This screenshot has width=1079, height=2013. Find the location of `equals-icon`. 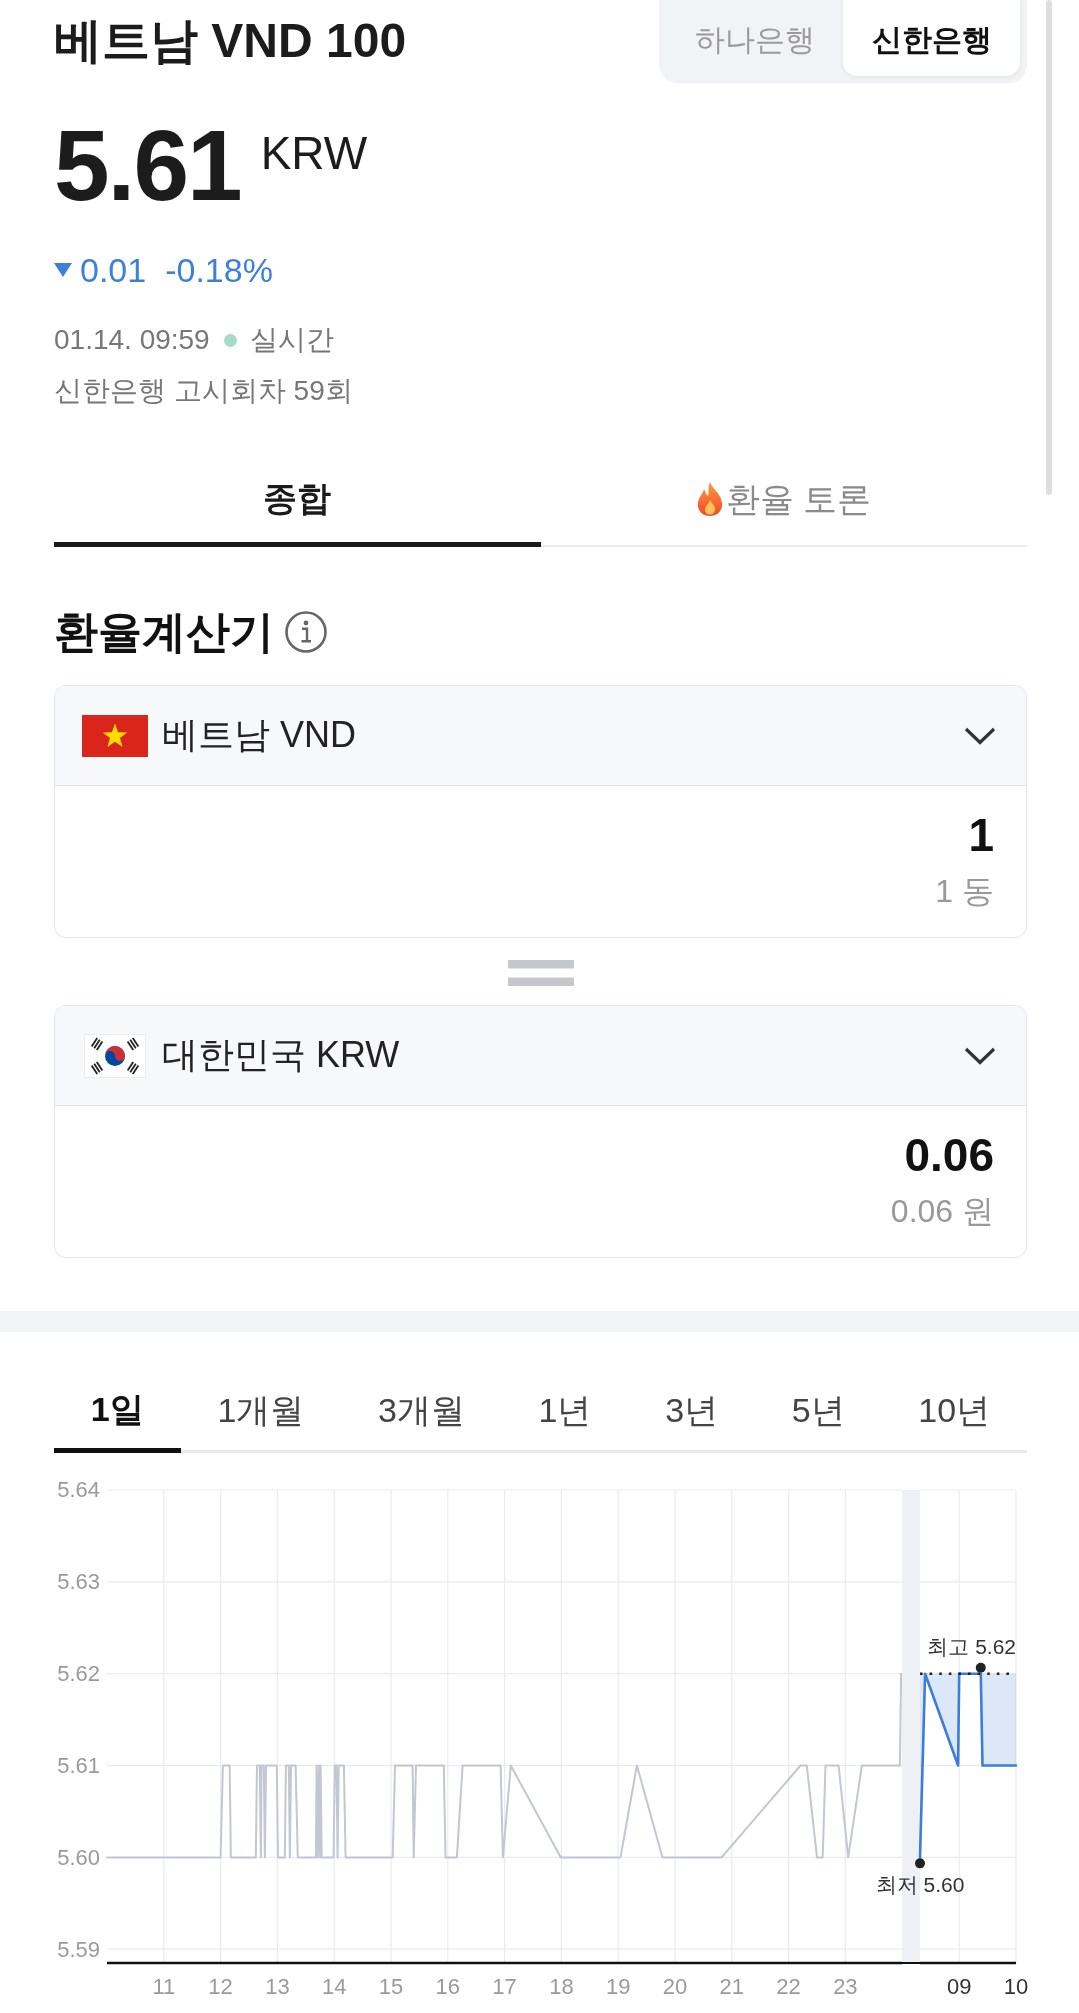

equals-icon is located at coordinates (540, 973).